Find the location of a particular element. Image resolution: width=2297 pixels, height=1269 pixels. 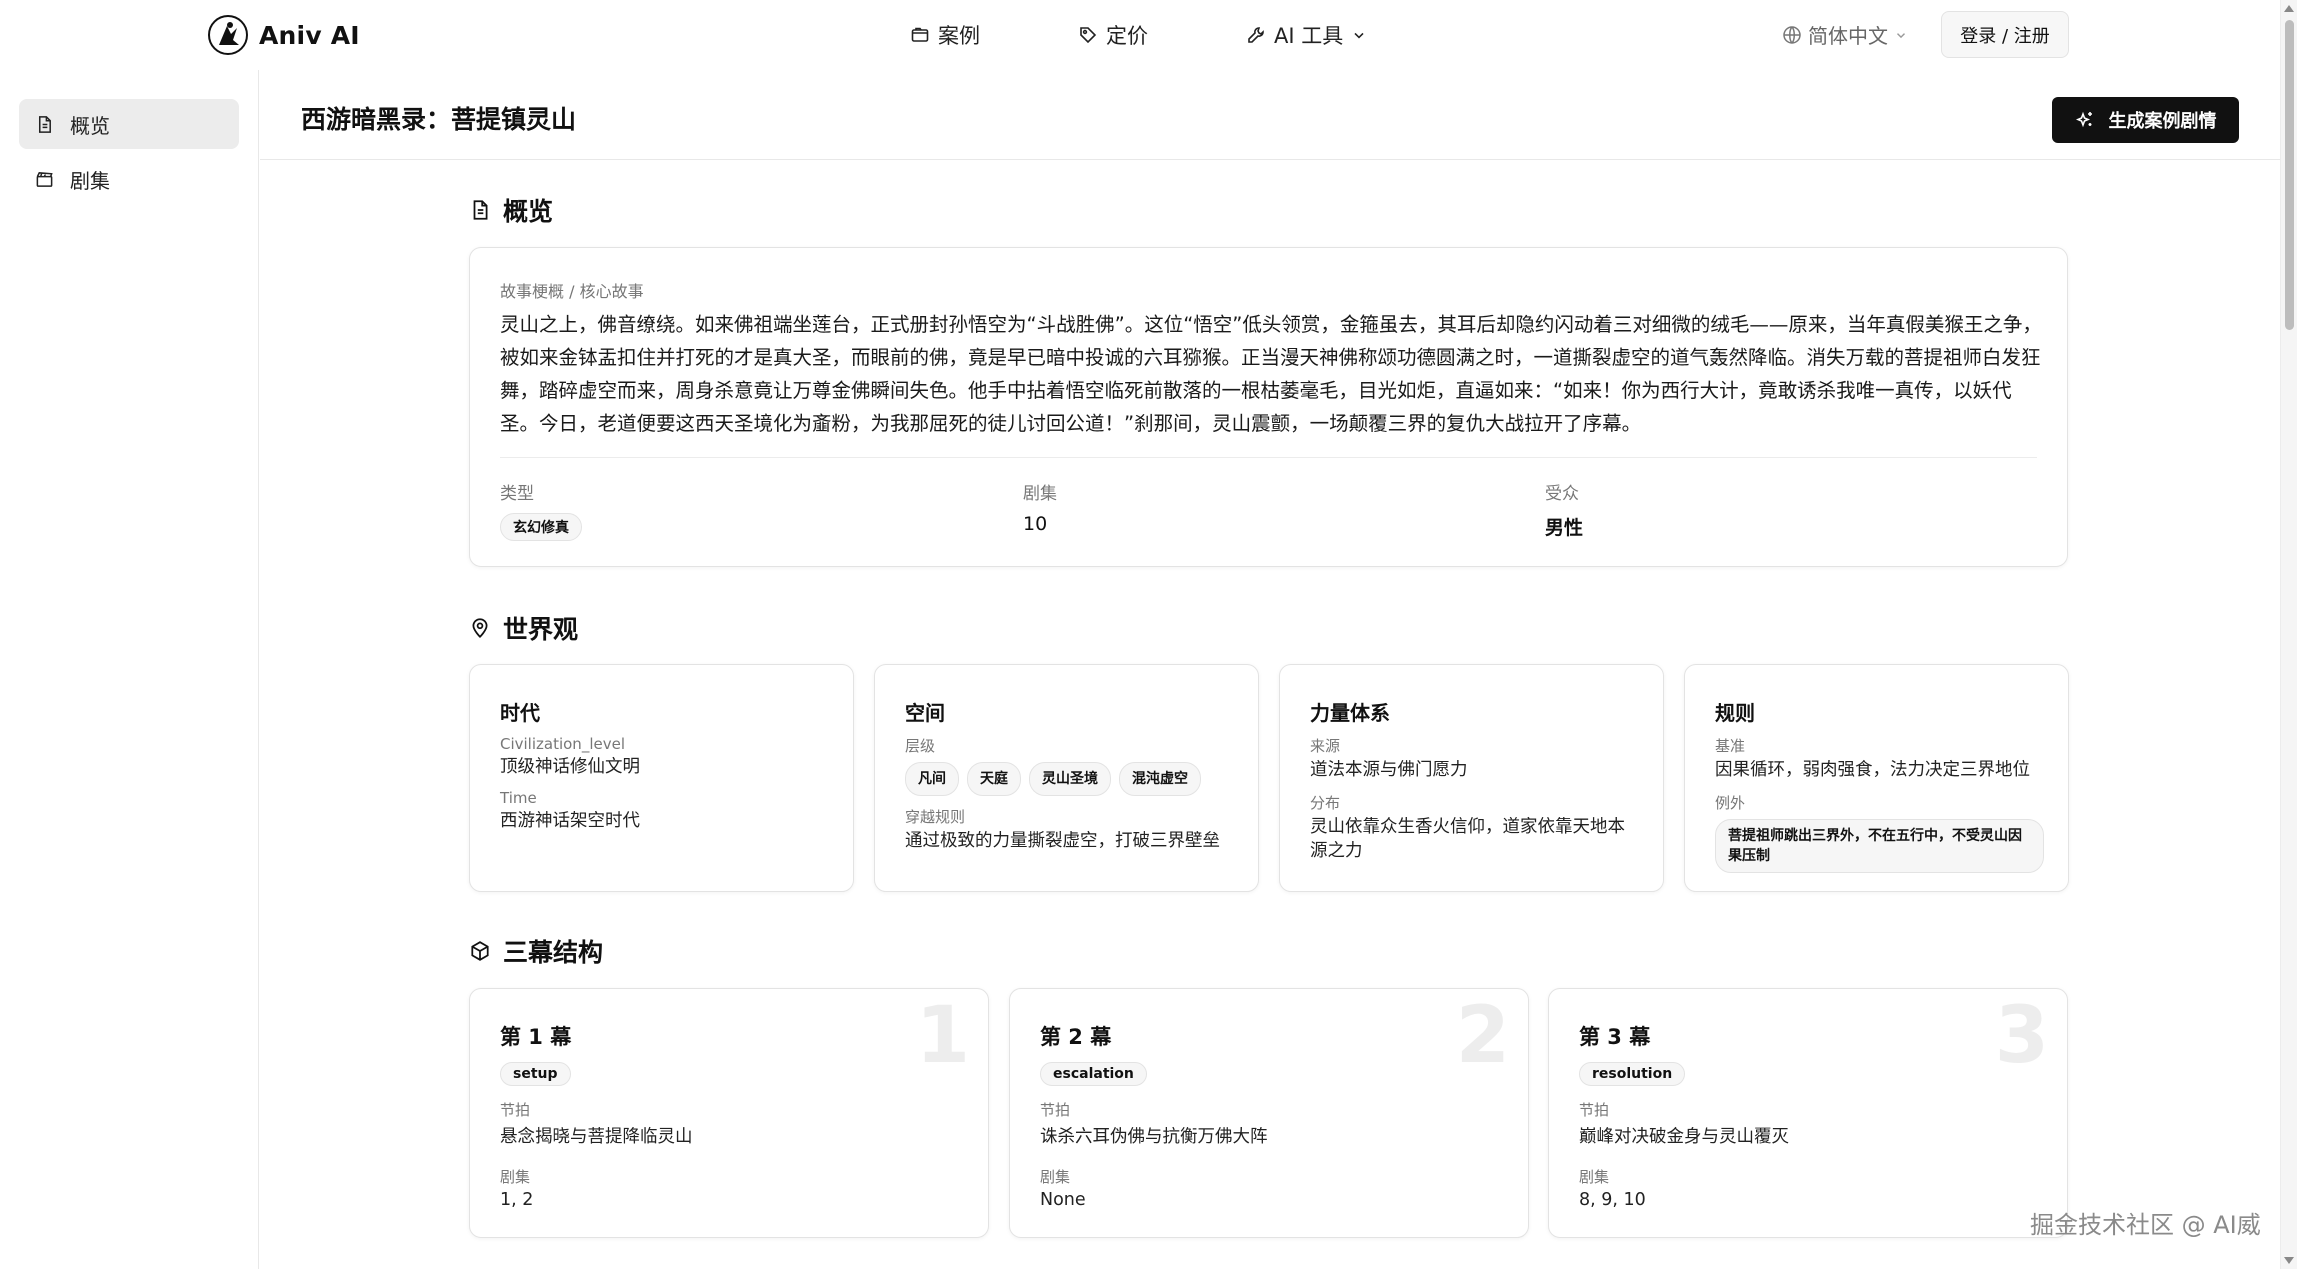

tag-icon is located at coordinates (1088, 35).